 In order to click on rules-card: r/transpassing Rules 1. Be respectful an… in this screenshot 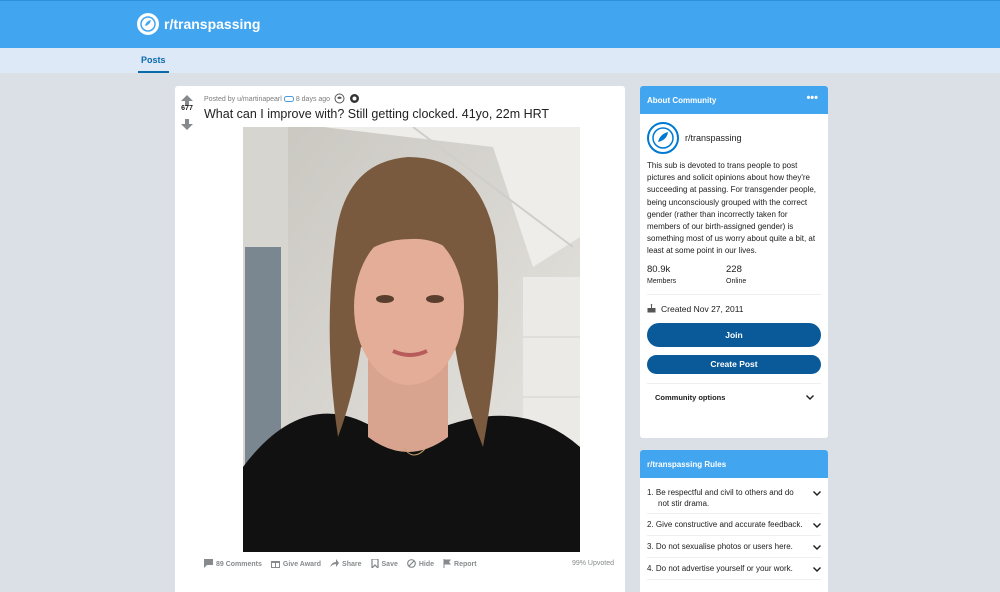, I will do `click(734, 521)`.